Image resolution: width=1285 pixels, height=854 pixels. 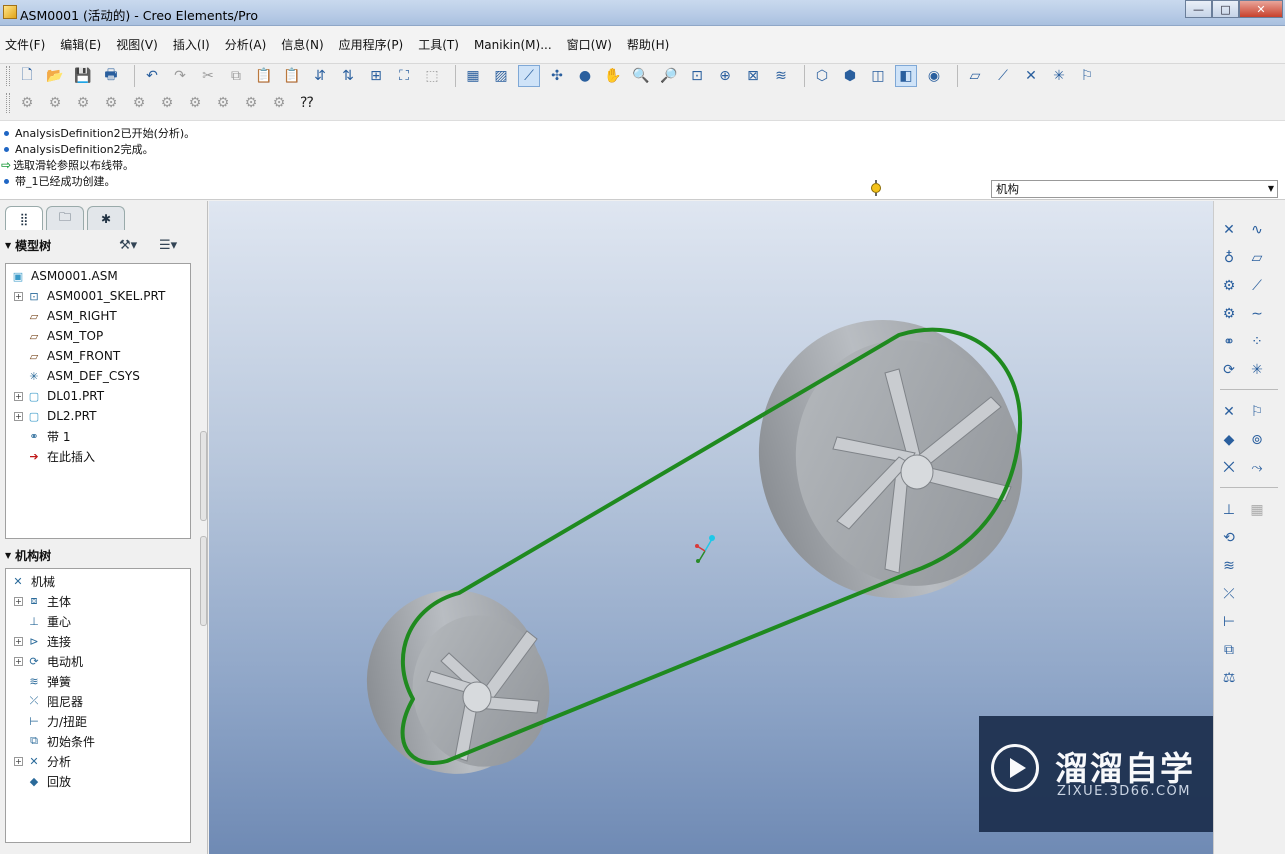 What do you see at coordinates (27, 76) in the screenshot?
I see `new-button: 🗋` at bounding box center [27, 76].